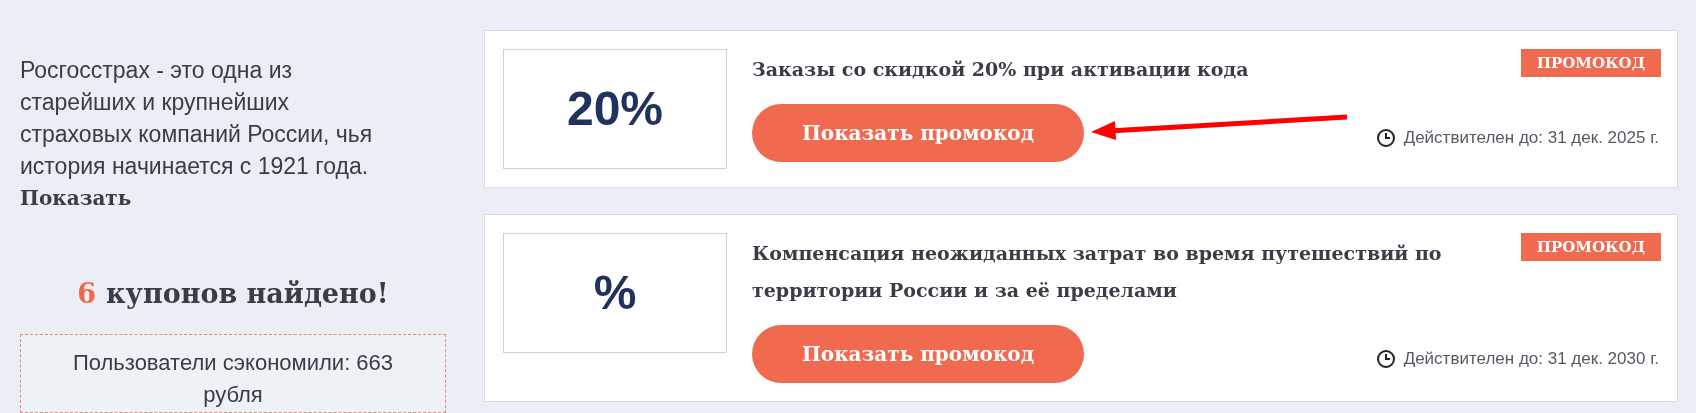  What do you see at coordinates (247, 294) in the screenshot?
I see `found-heading: купонов найдено!` at bounding box center [247, 294].